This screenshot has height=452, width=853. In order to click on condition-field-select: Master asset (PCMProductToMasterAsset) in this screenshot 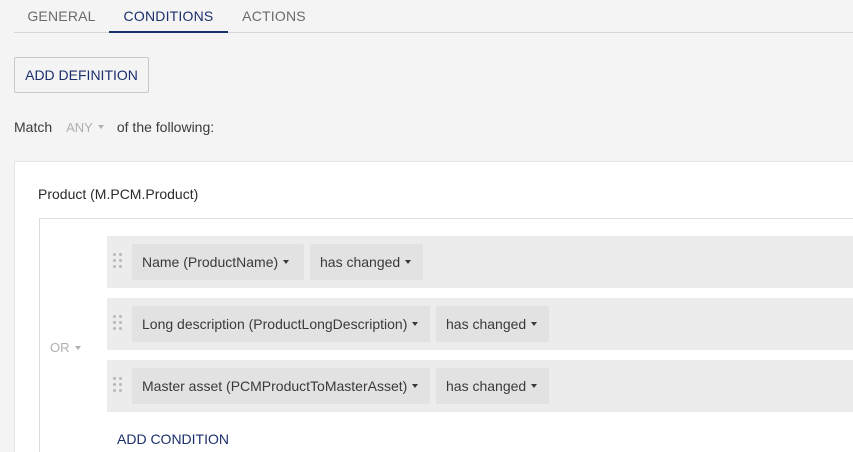, I will do `click(281, 386)`.